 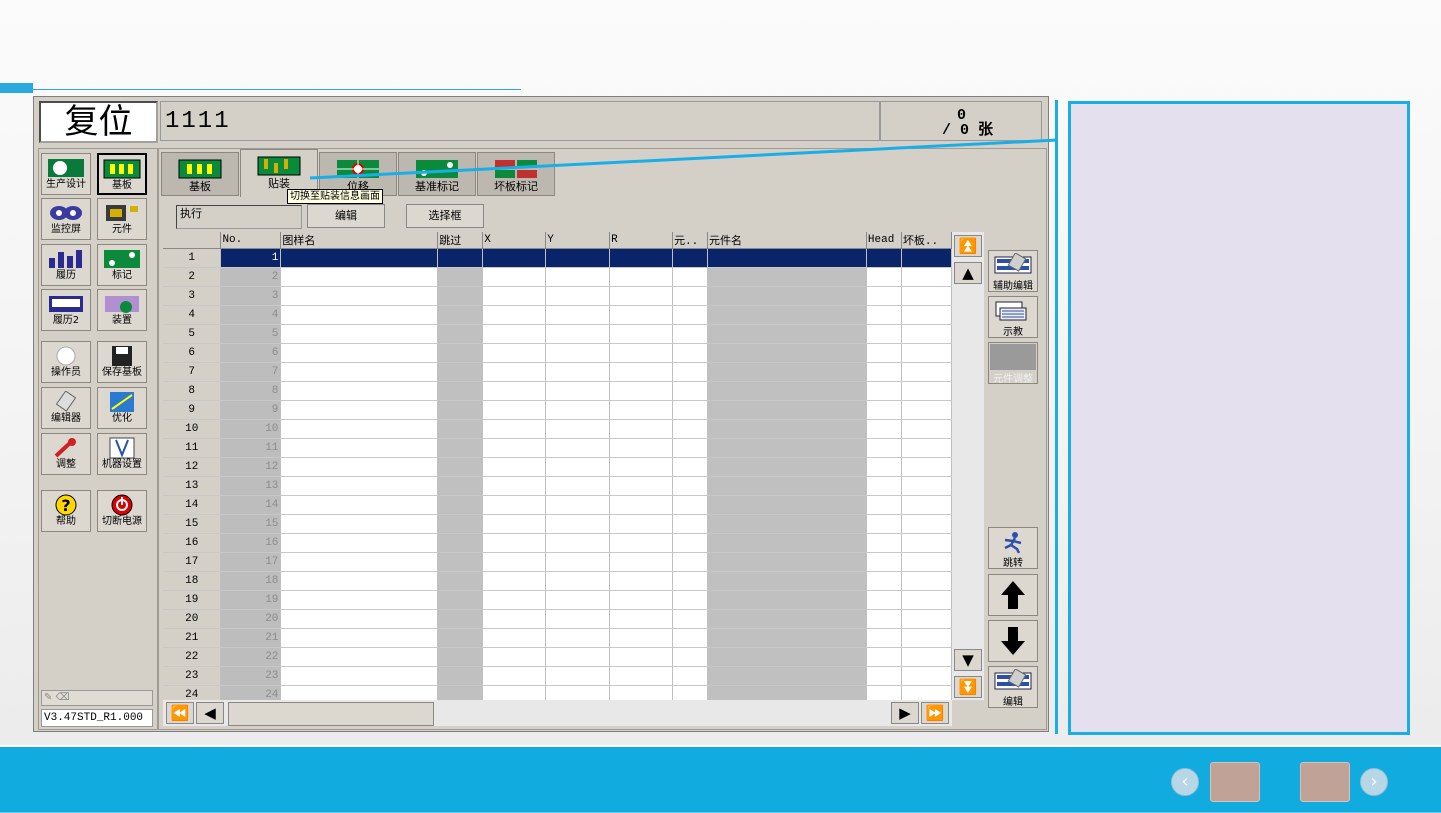 I want to click on next-slide-button, so click(x=1325, y=782).